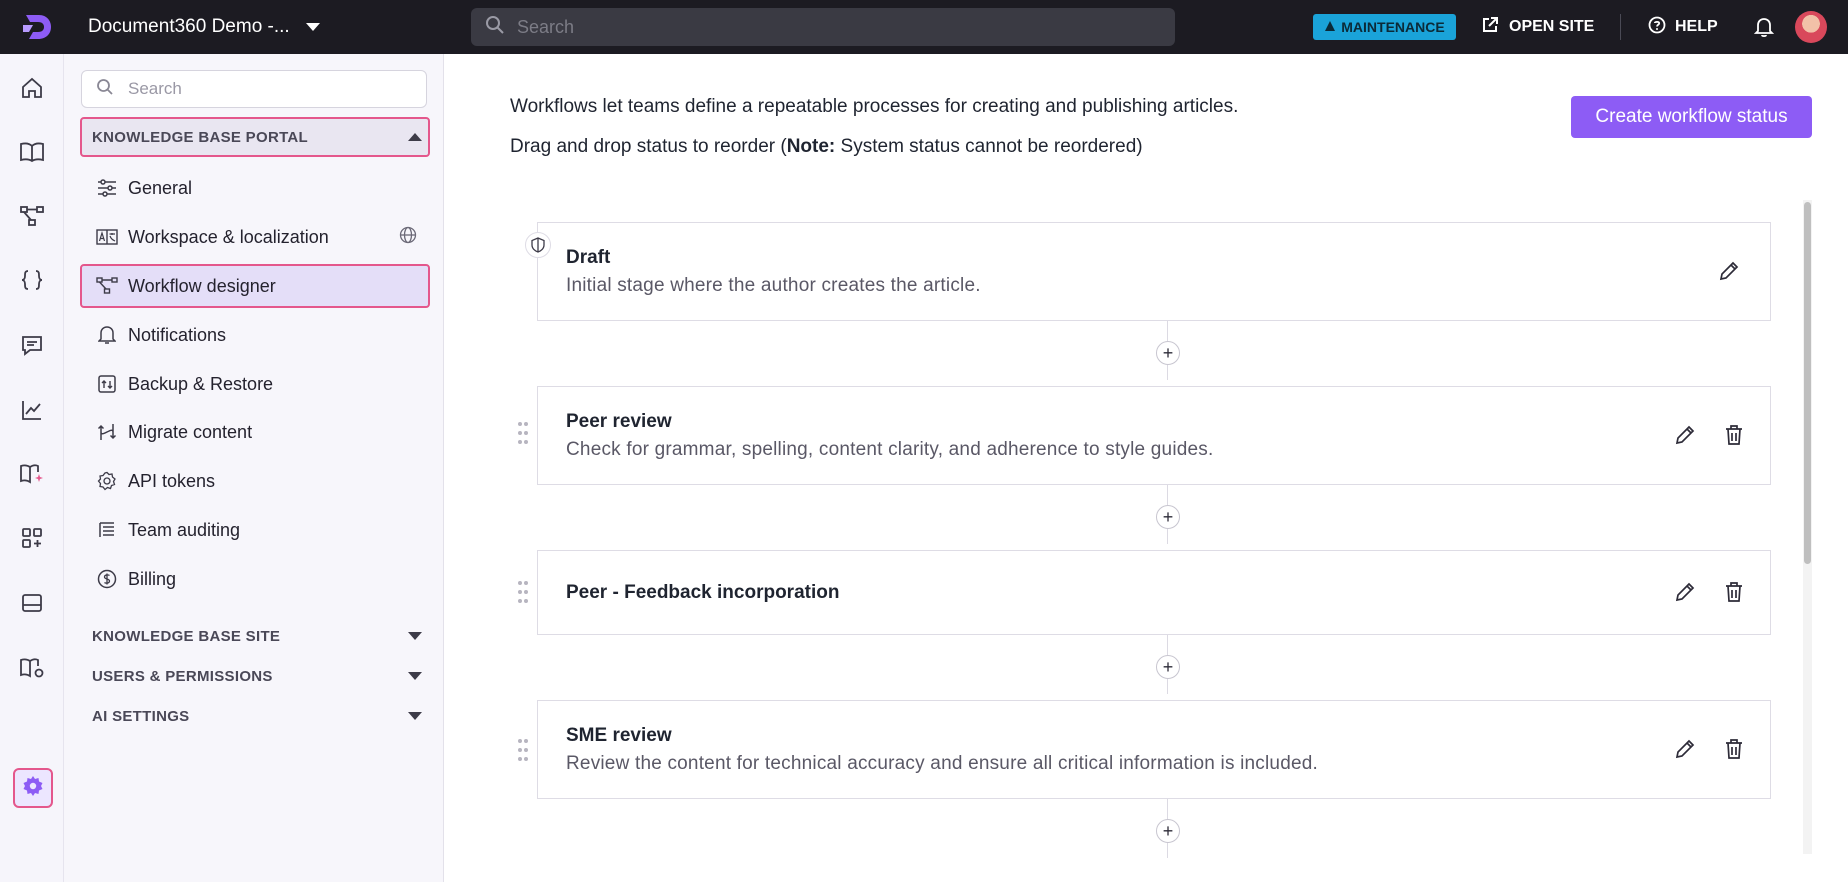 This screenshot has width=1848, height=882. What do you see at coordinates (408, 237) in the screenshot?
I see `globe-icon` at bounding box center [408, 237].